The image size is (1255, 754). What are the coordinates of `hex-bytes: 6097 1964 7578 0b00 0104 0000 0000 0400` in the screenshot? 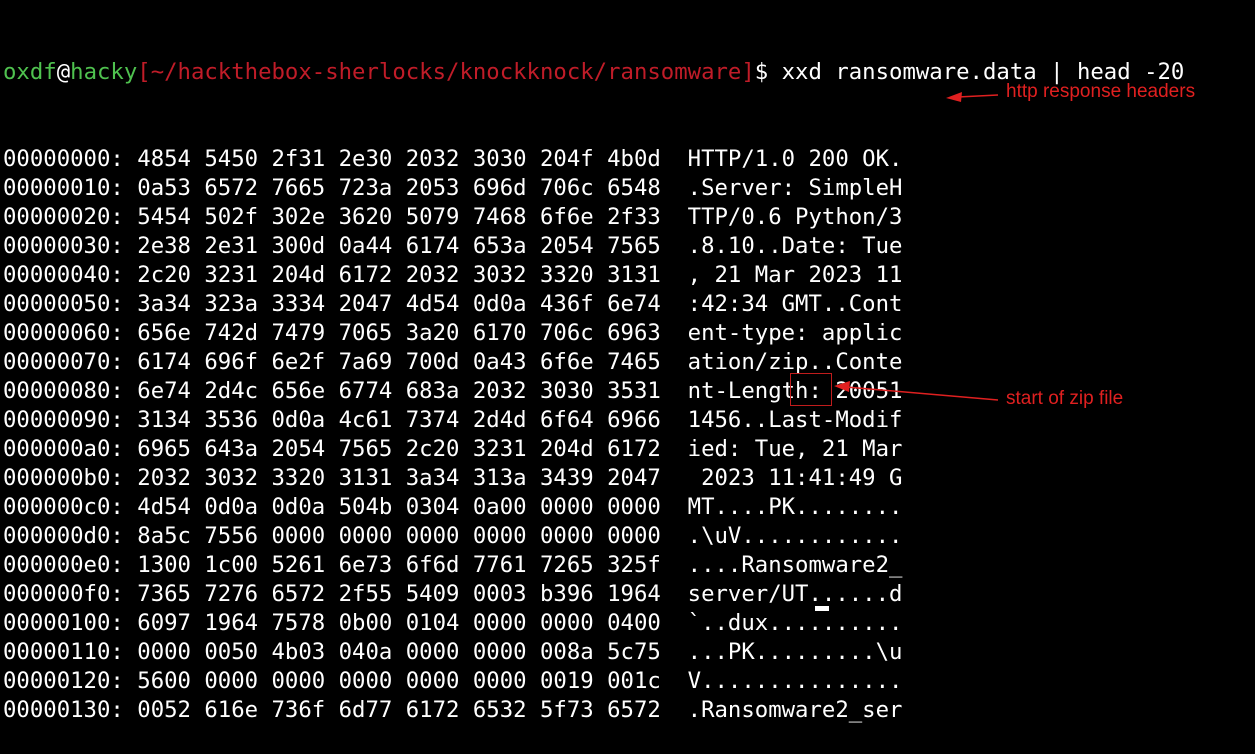 It's located at (399, 623).